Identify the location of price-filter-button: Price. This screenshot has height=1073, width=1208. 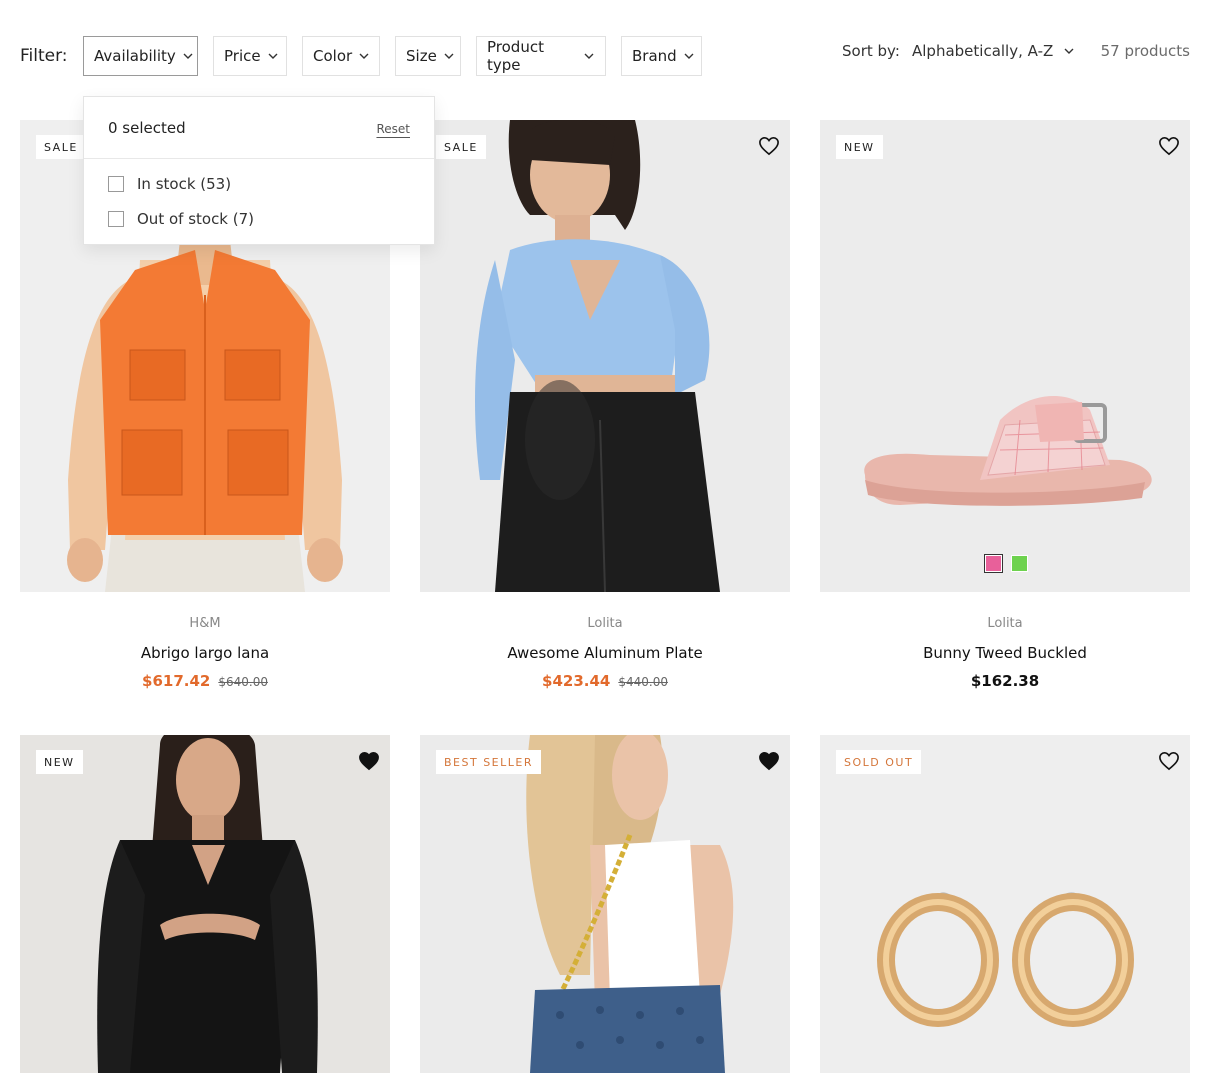
(250, 56).